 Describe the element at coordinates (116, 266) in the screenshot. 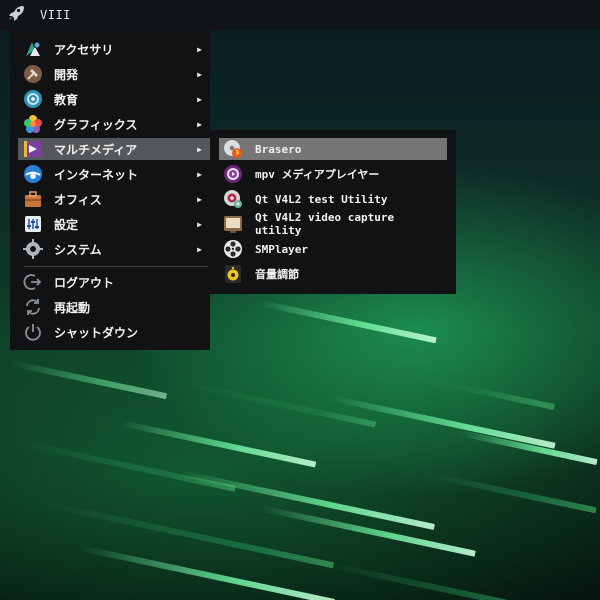

I see `menu-separator` at that location.